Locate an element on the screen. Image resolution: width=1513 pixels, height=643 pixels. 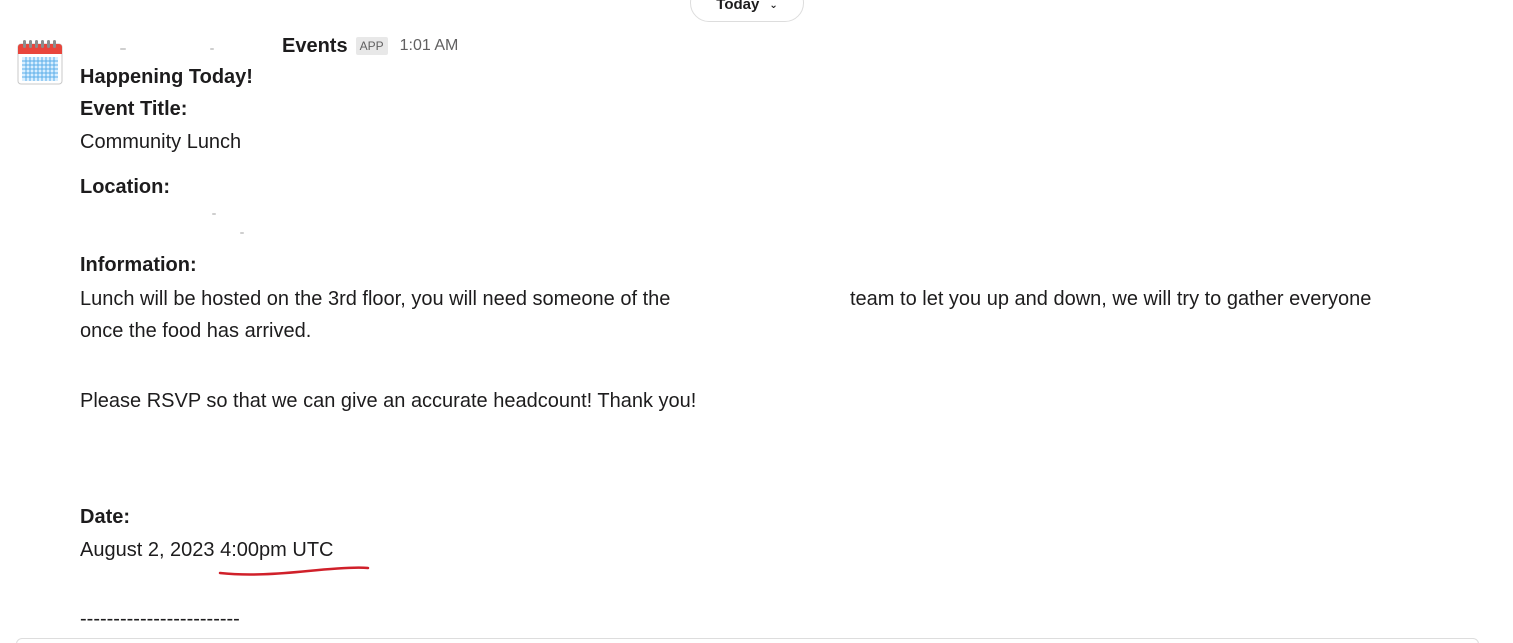
message-timestamp: 1:01 AM is located at coordinates (429, 46).